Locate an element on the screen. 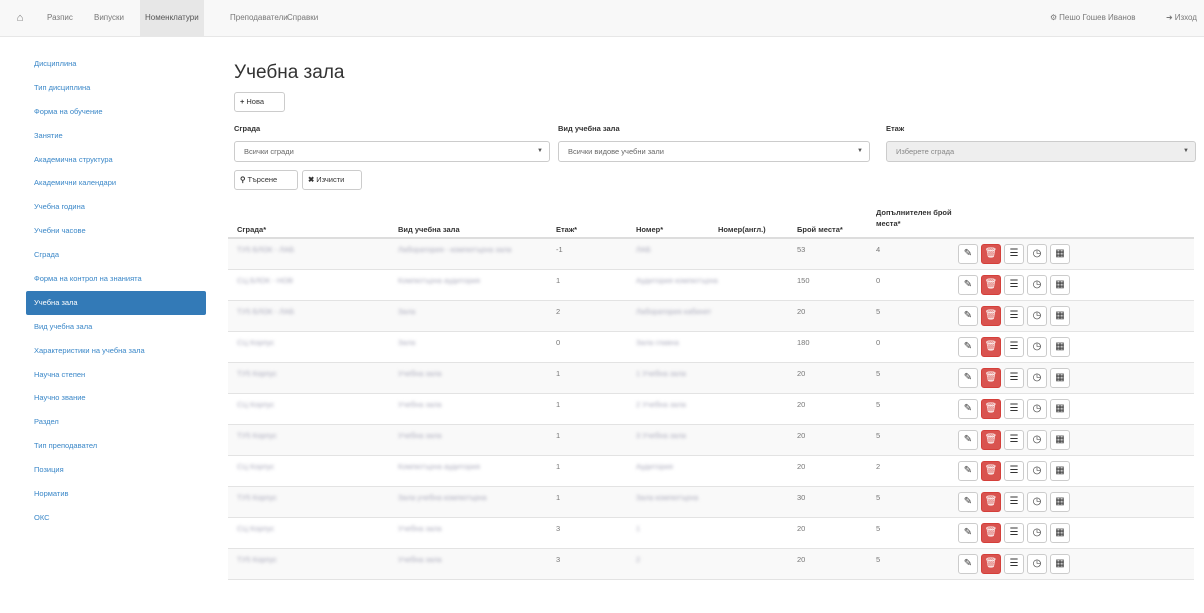 The height and width of the screenshot is (613, 1204). home-icon: ⌂ is located at coordinates (20, 18).